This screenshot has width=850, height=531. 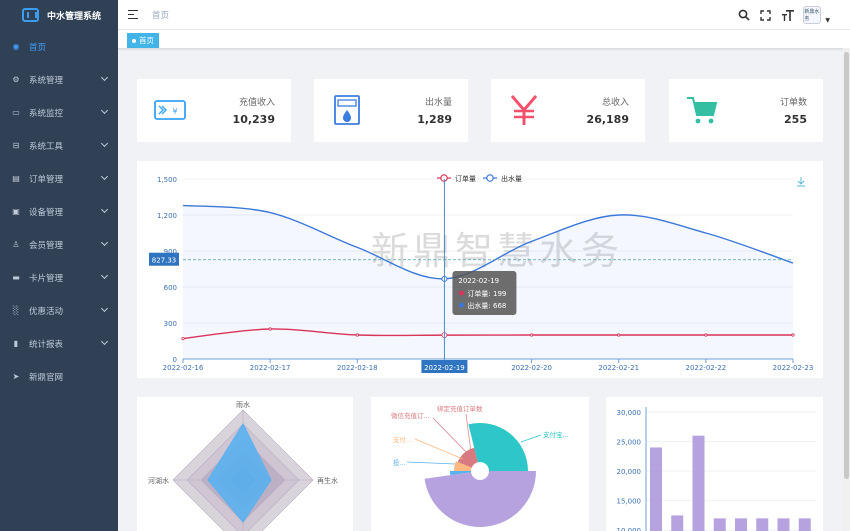 I want to click on sidebar-item-system: ⚙ 系统管理, so click(x=59, y=79).